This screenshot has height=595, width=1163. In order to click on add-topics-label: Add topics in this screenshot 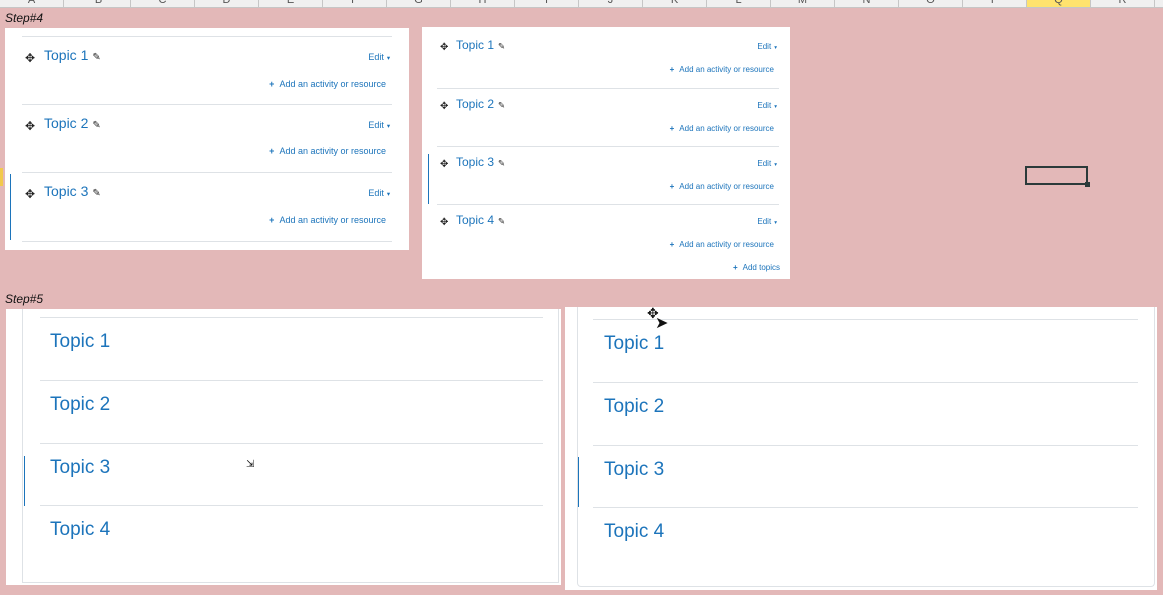, I will do `click(761, 267)`.